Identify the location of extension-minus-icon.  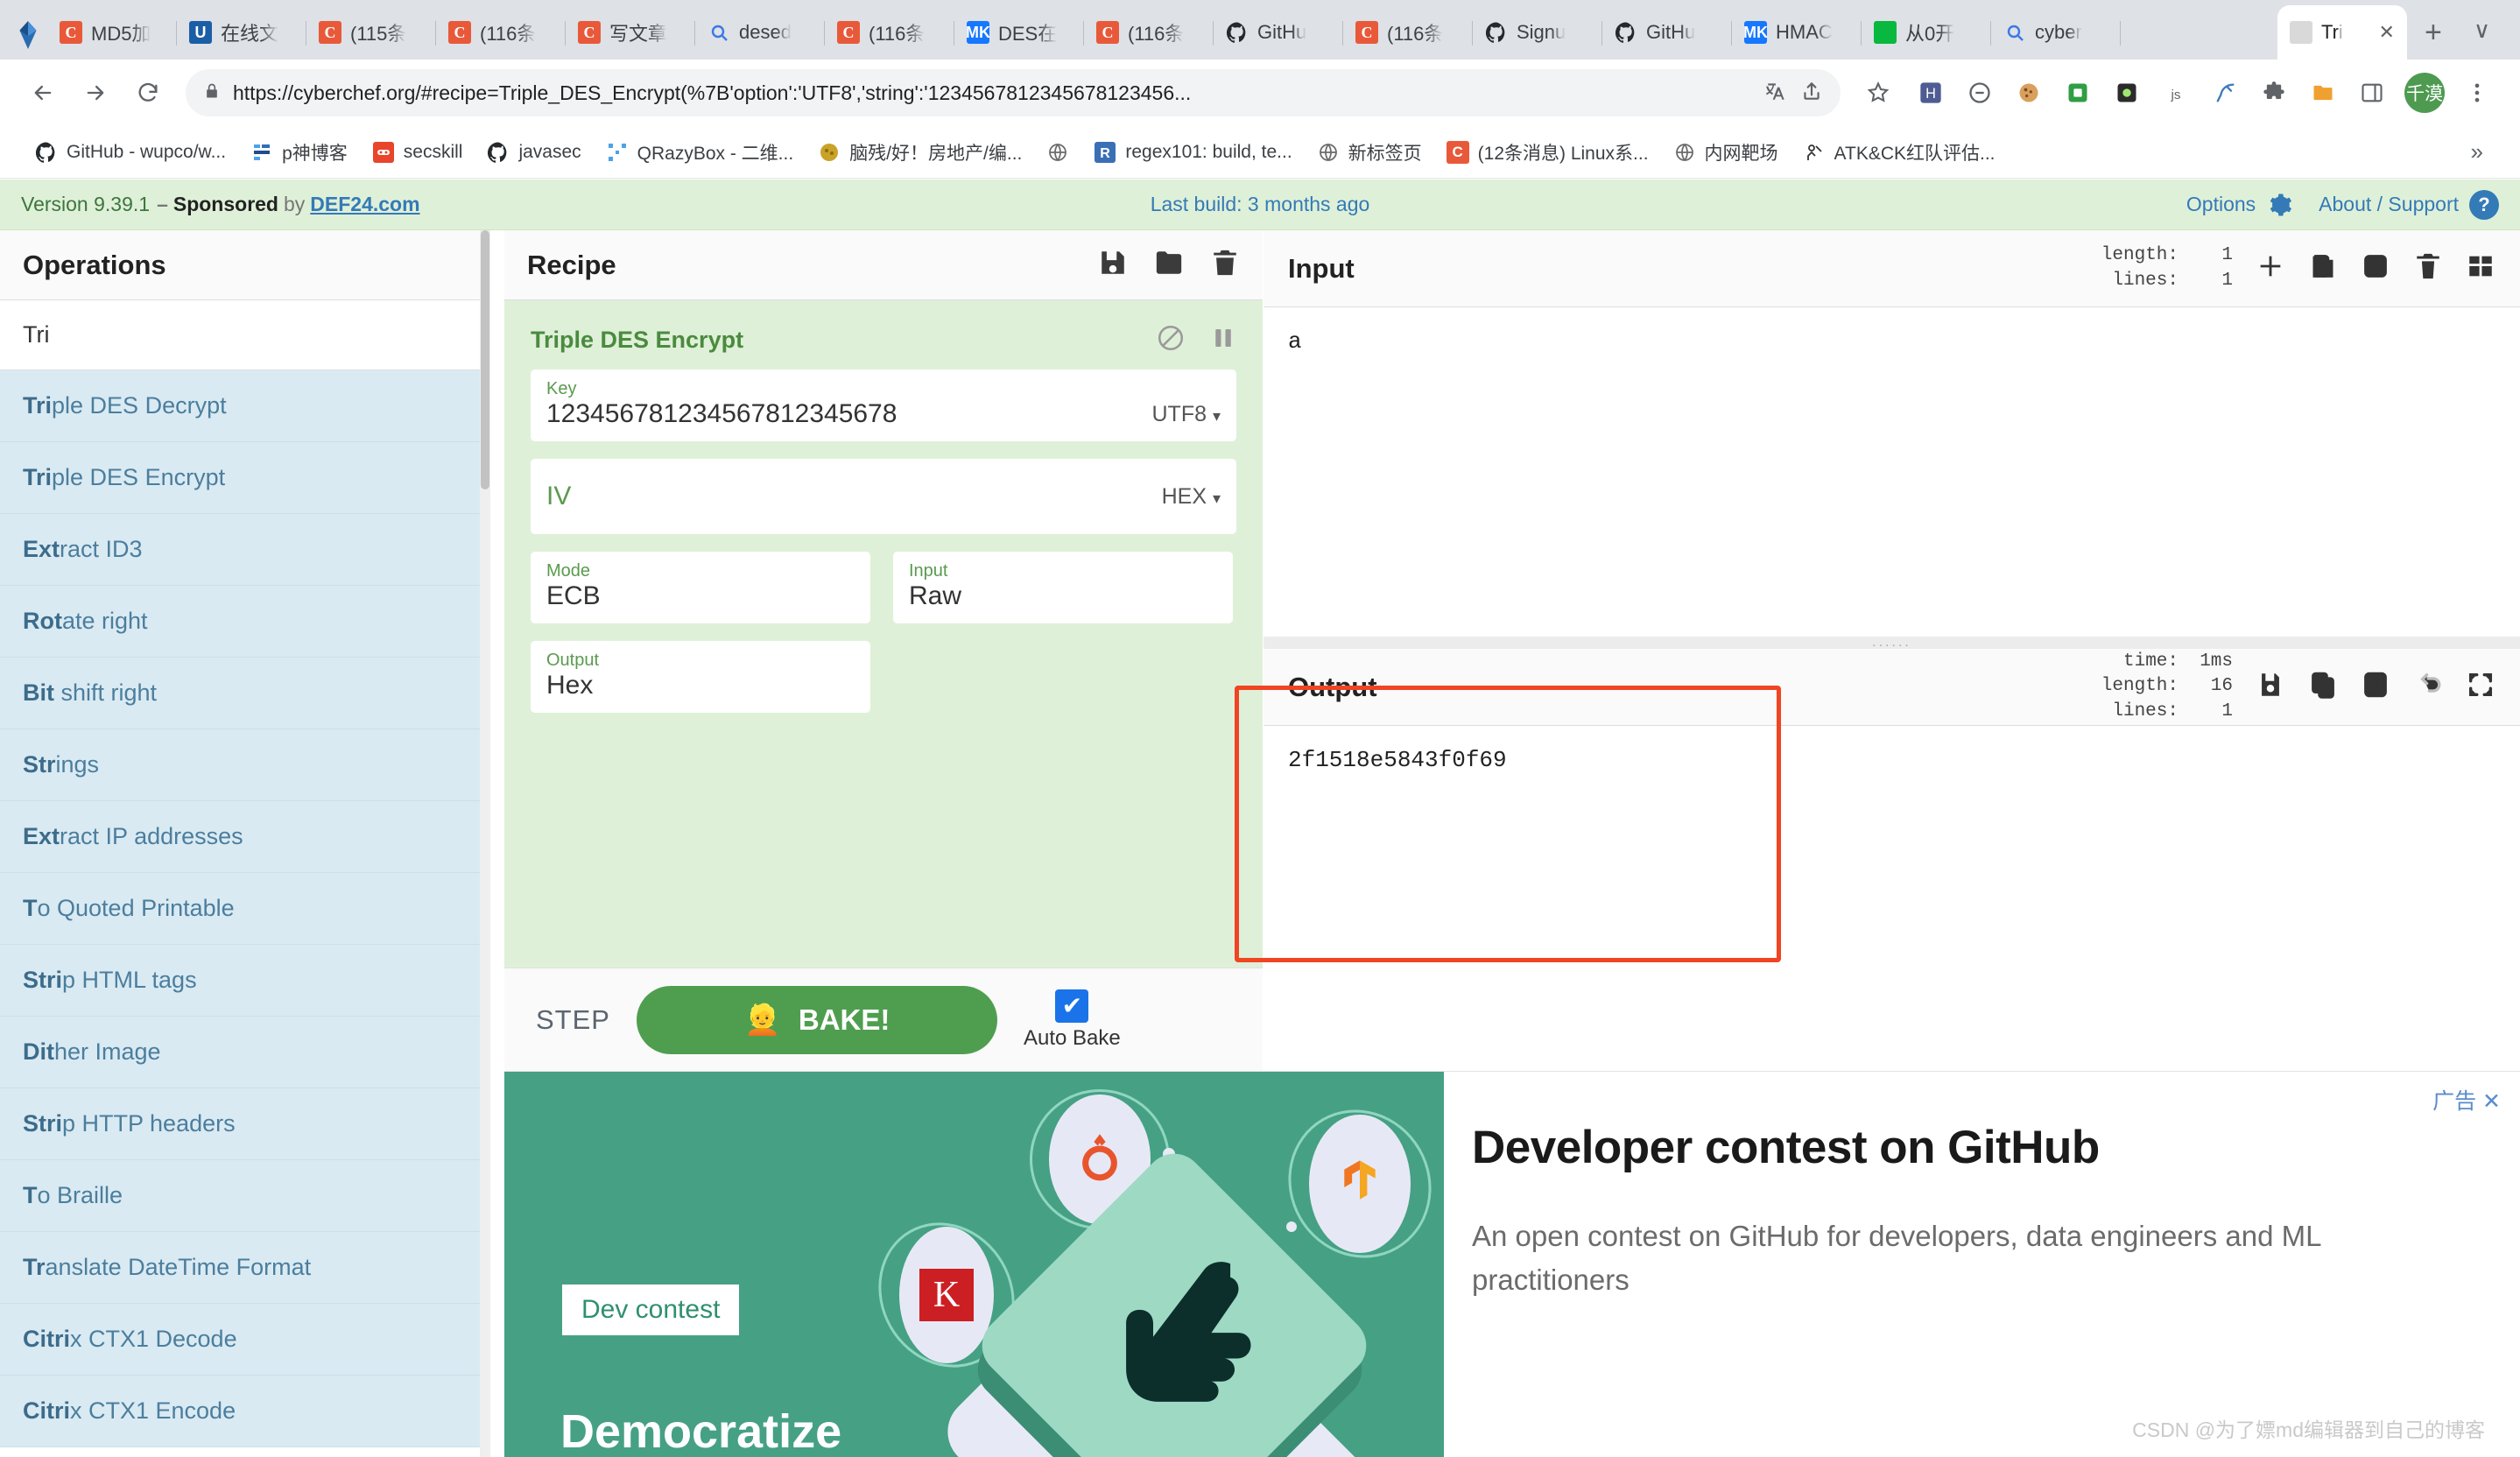
(1980, 92).